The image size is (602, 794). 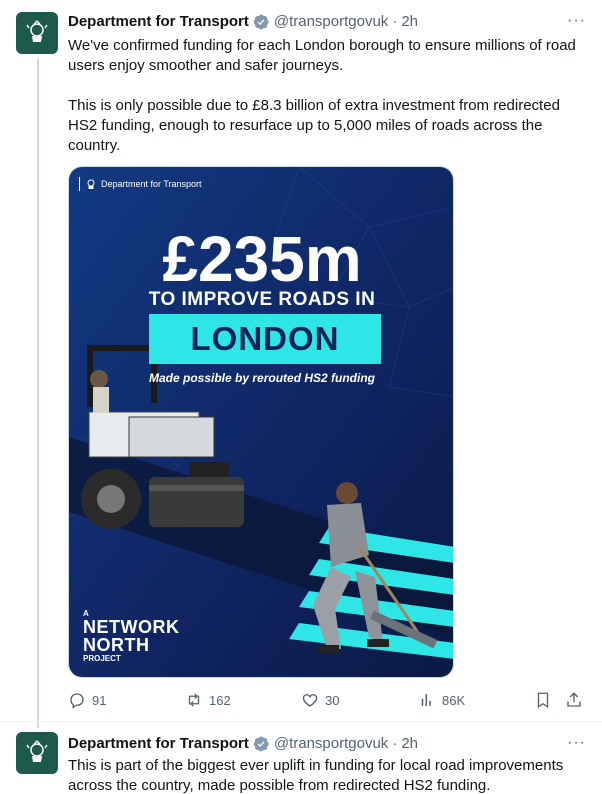 I want to click on logo-line-project: PROJECT, so click(x=102, y=658).